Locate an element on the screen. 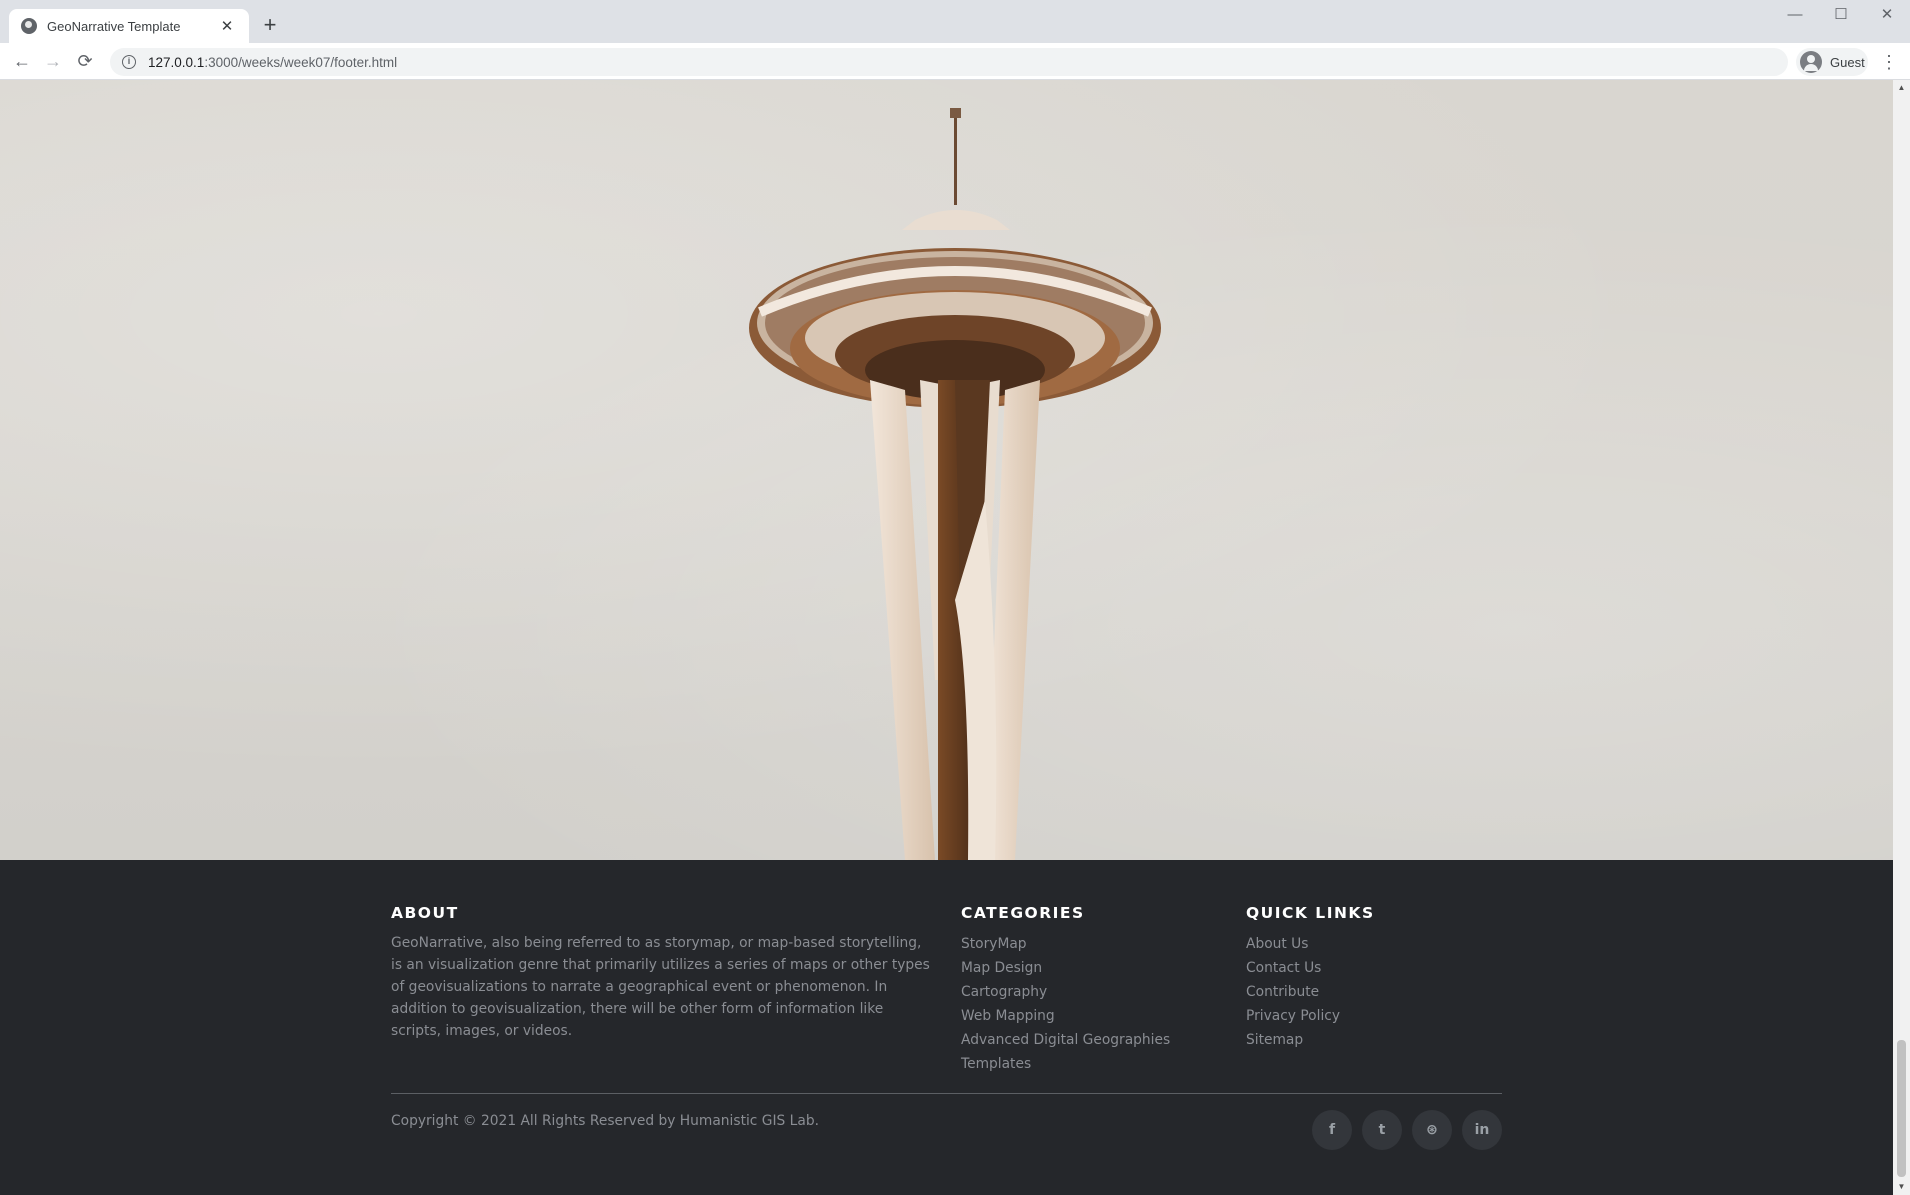 This screenshot has height=1195, width=1910. page-scrollbar: ▲ ▼ is located at coordinates (1901, 637).